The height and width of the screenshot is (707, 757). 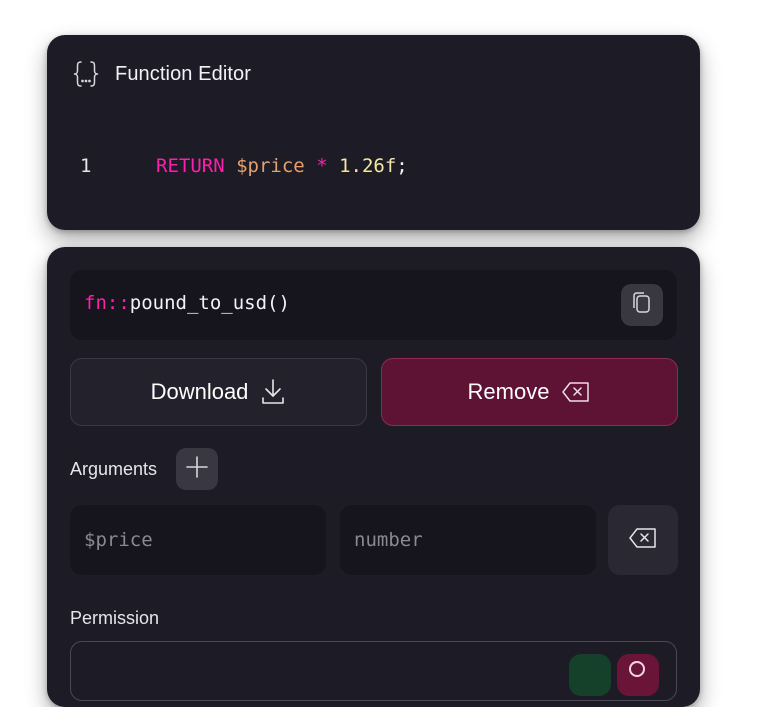 What do you see at coordinates (402, 166) in the screenshot?
I see `code-terminator: ;` at bounding box center [402, 166].